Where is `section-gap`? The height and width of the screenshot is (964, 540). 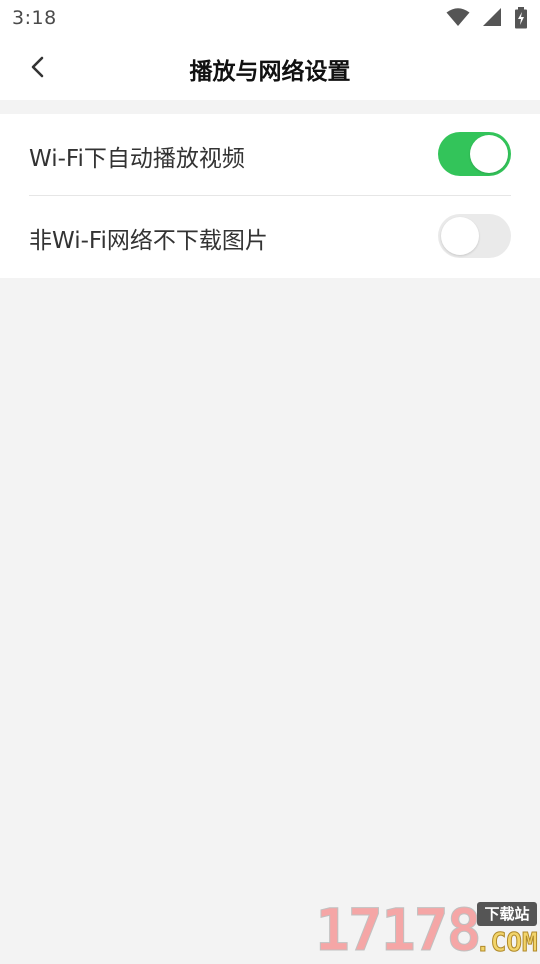 section-gap is located at coordinates (270, 107).